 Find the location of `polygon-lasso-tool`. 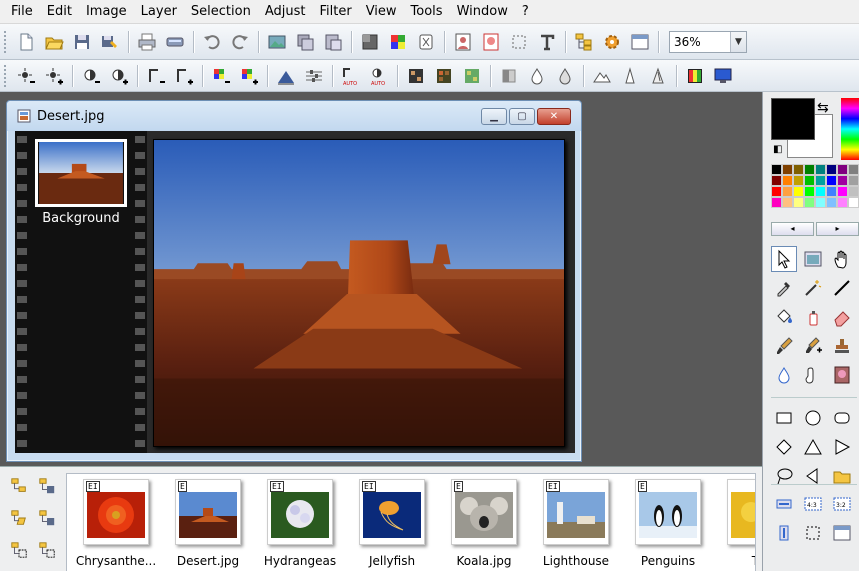

polygon-lasso-tool is located at coordinates (813, 476).